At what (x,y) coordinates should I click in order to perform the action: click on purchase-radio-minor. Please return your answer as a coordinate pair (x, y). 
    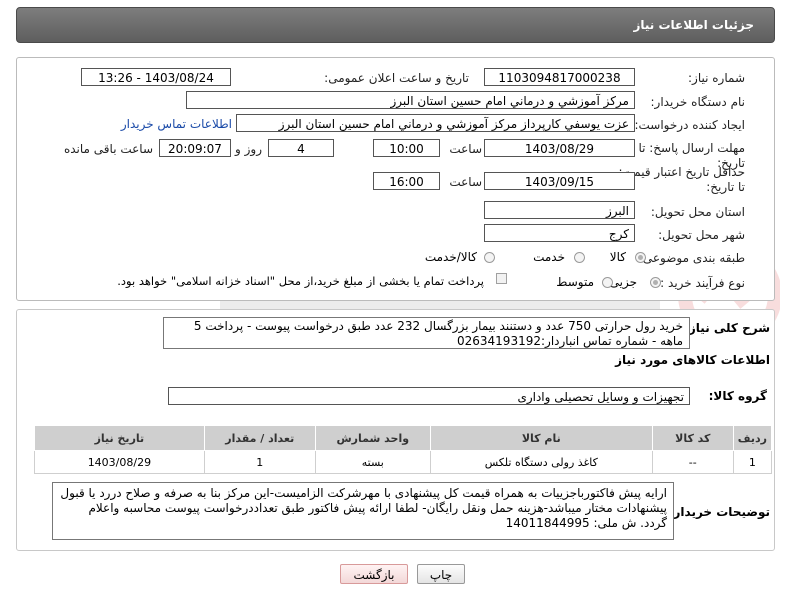
    Looking at the image, I should click on (655, 282).